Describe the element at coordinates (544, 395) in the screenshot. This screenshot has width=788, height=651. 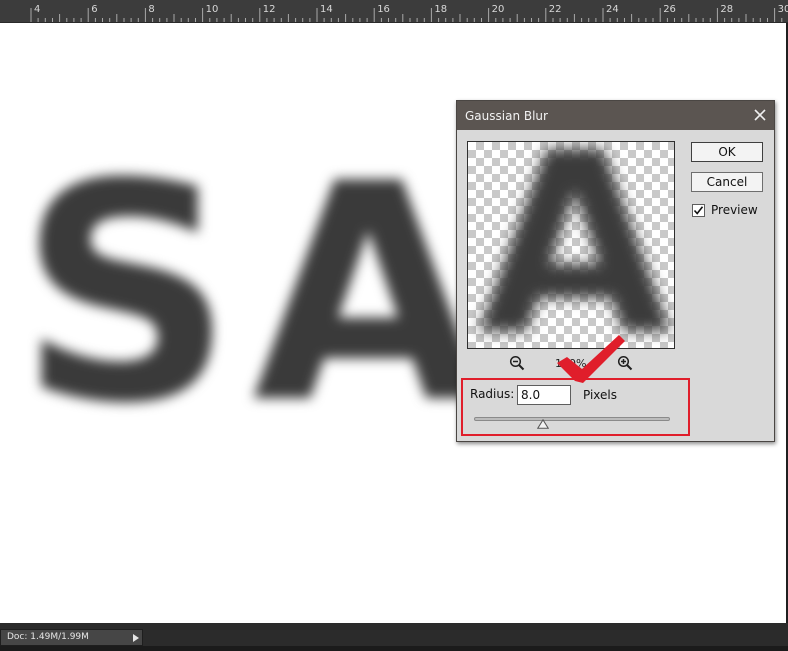
I see `radius-input: 8.0` at that location.